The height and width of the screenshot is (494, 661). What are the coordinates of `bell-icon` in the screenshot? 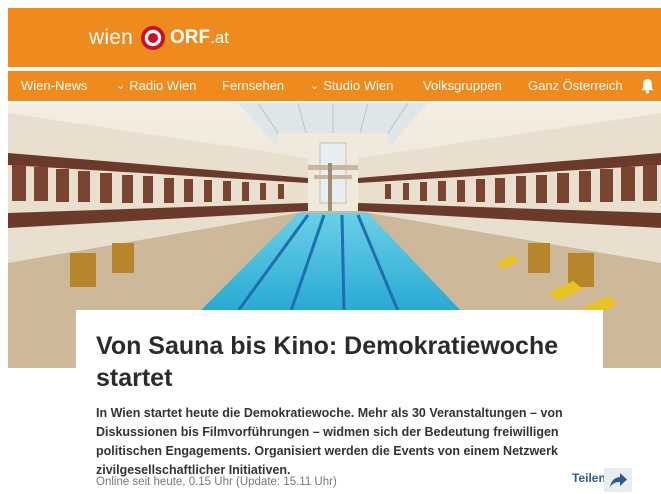 It's located at (647, 86).